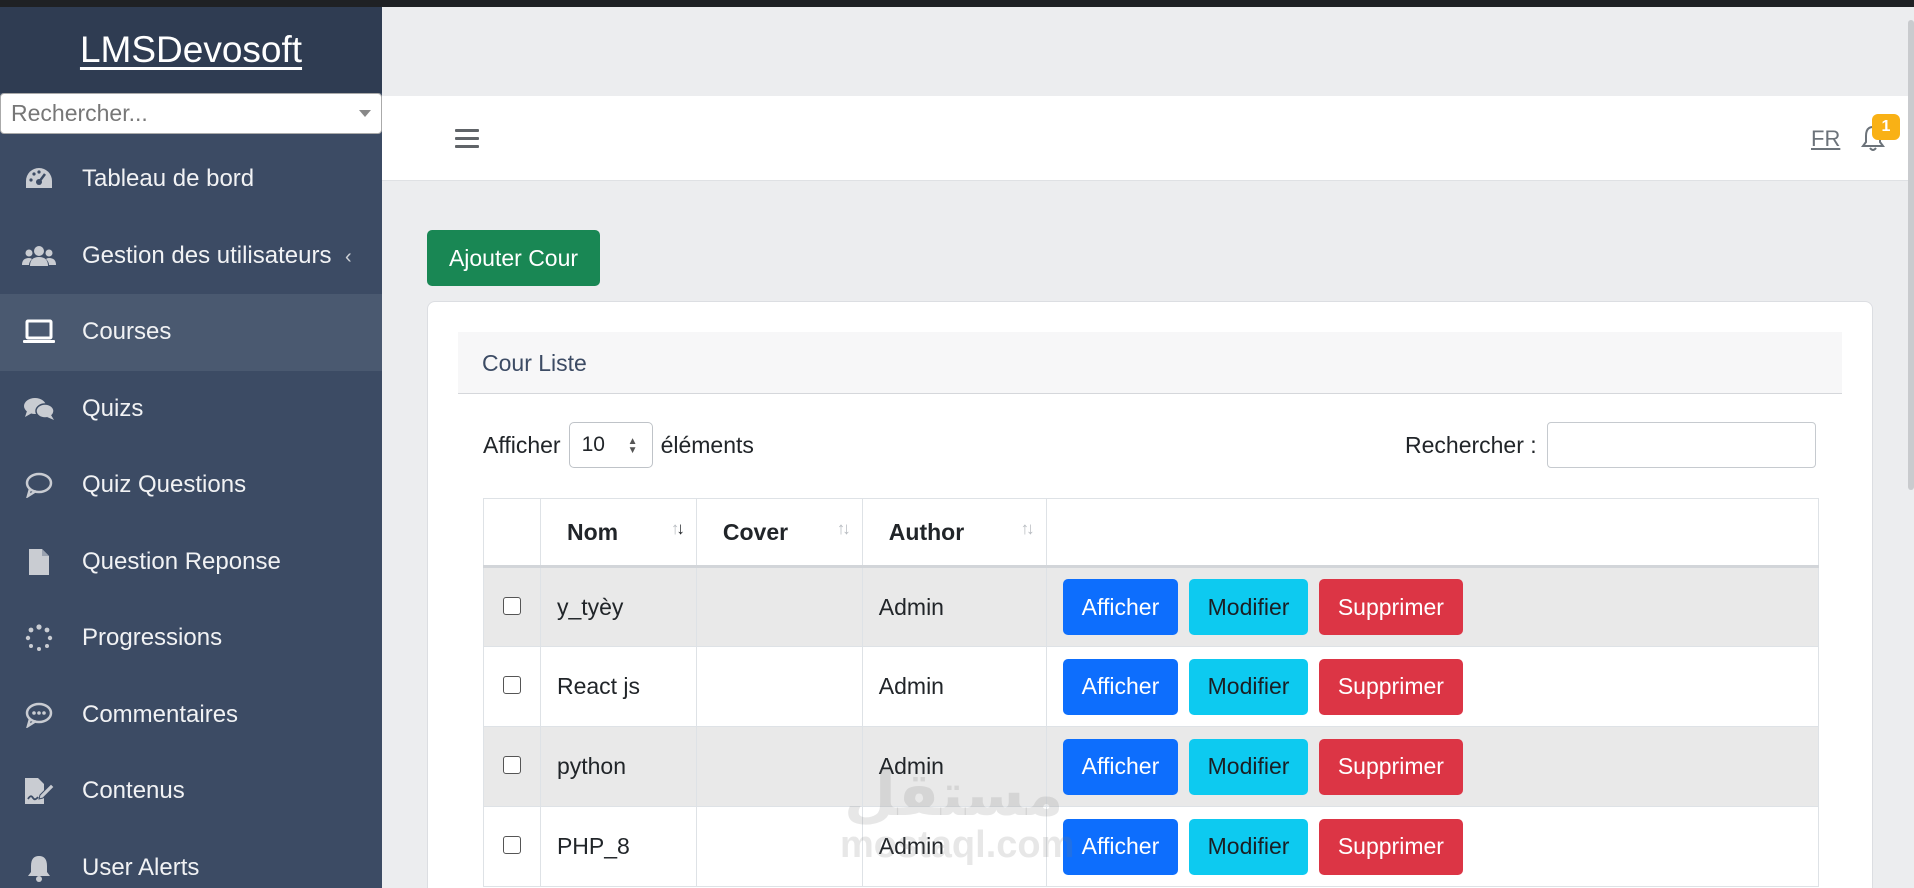  Describe the element at coordinates (191, 332) in the screenshot. I see `sidebar-item-courses: Courses` at that location.